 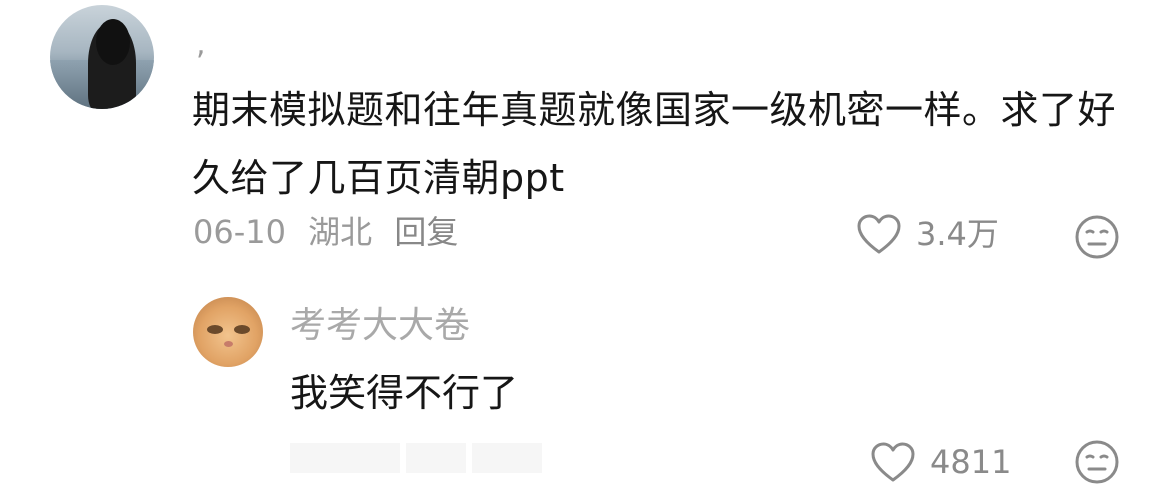 I want to click on reply-like-button: 4811, so click(x=940, y=462).